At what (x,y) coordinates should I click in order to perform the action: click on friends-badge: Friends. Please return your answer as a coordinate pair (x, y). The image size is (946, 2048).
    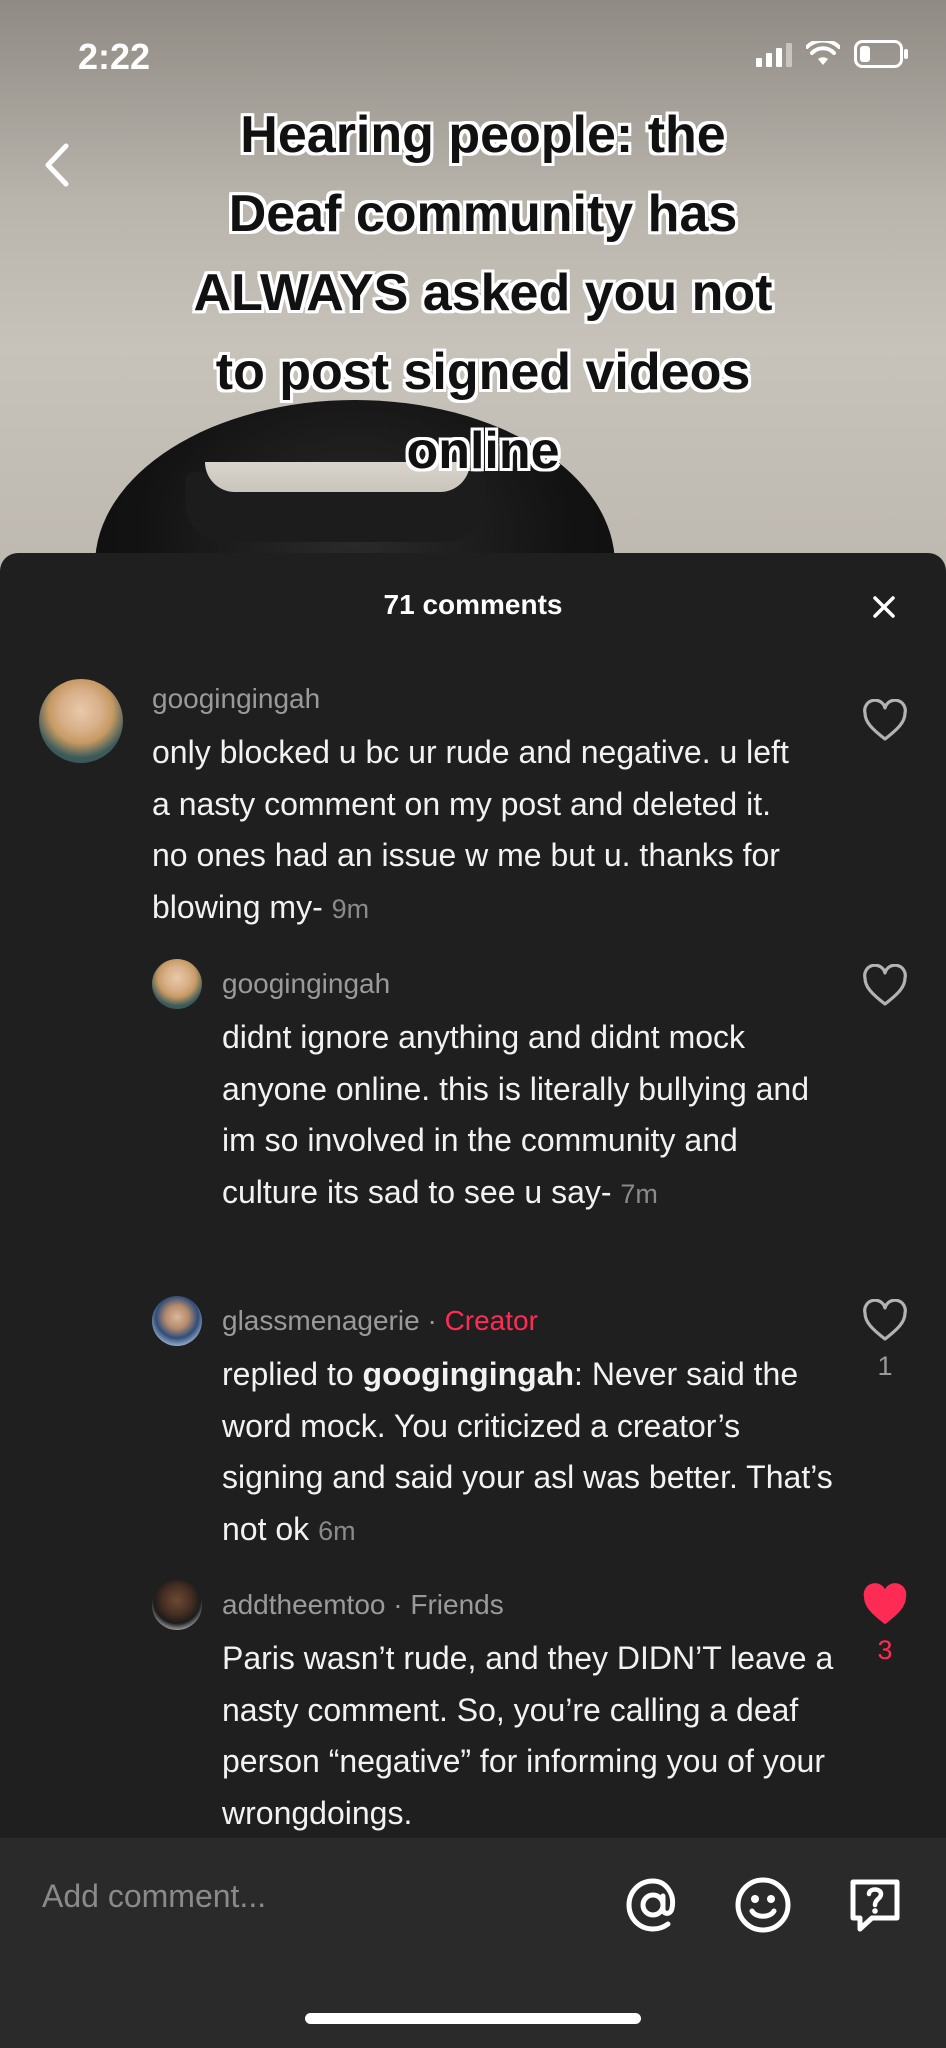
    Looking at the image, I should click on (457, 1604).